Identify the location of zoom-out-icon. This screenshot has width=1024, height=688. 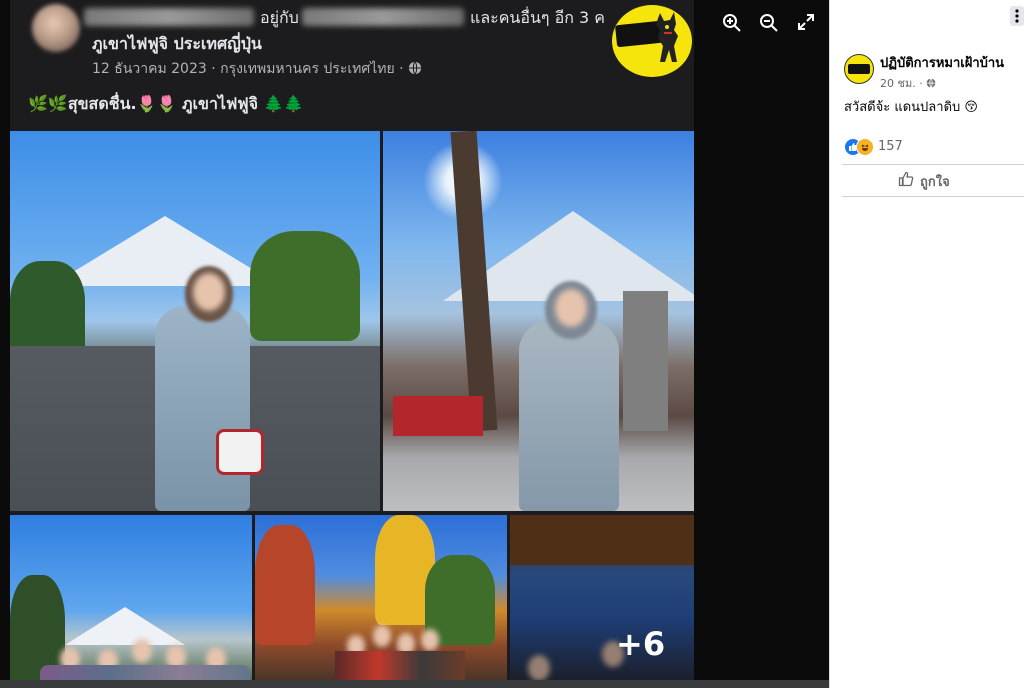
(769, 23).